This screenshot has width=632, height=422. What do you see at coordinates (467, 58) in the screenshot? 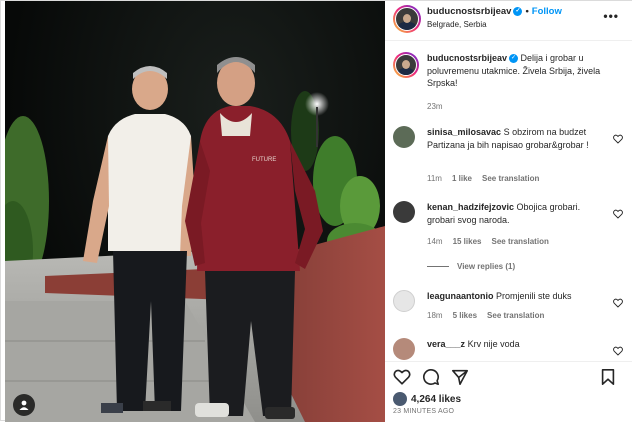
I see `caption-username: buducnostsrbijeav` at bounding box center [467, 58].